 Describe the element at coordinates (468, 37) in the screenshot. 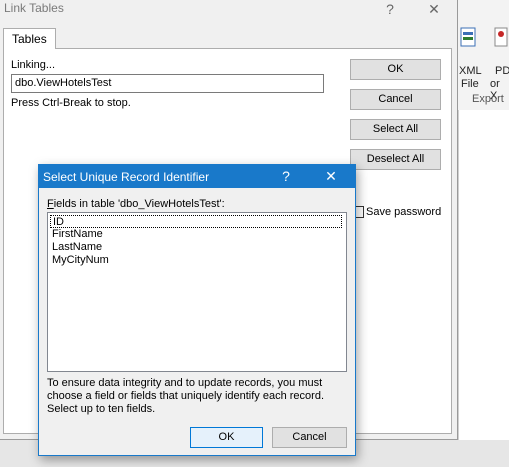

I see `xml-file-icon` at that location.